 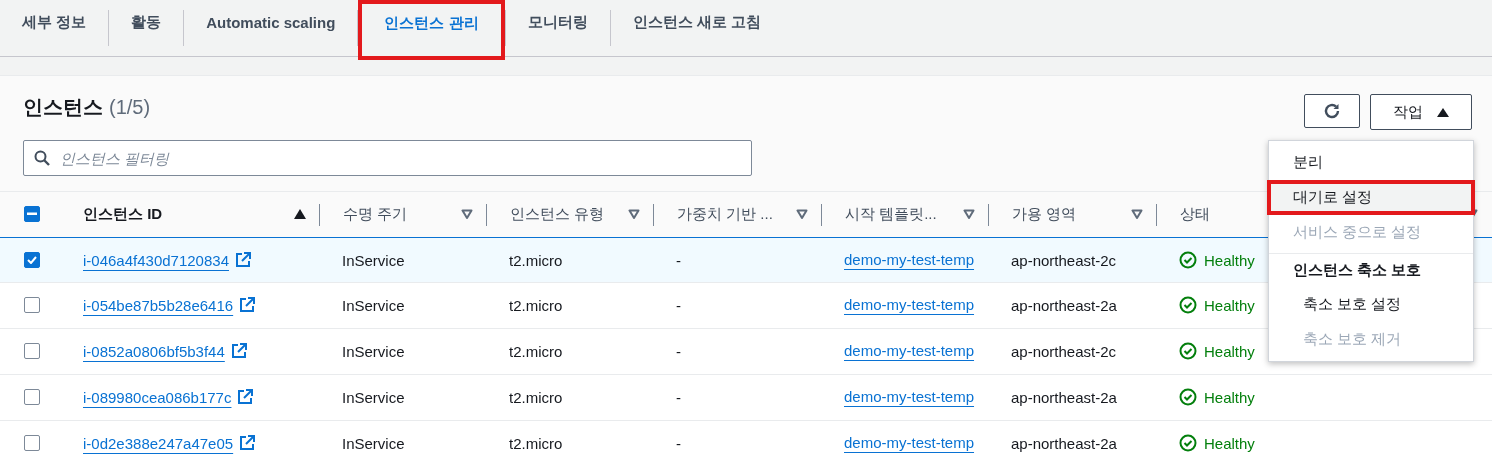 I want to click on panel-title: 인스턴스 (1/5), so click(x=87, y=107).